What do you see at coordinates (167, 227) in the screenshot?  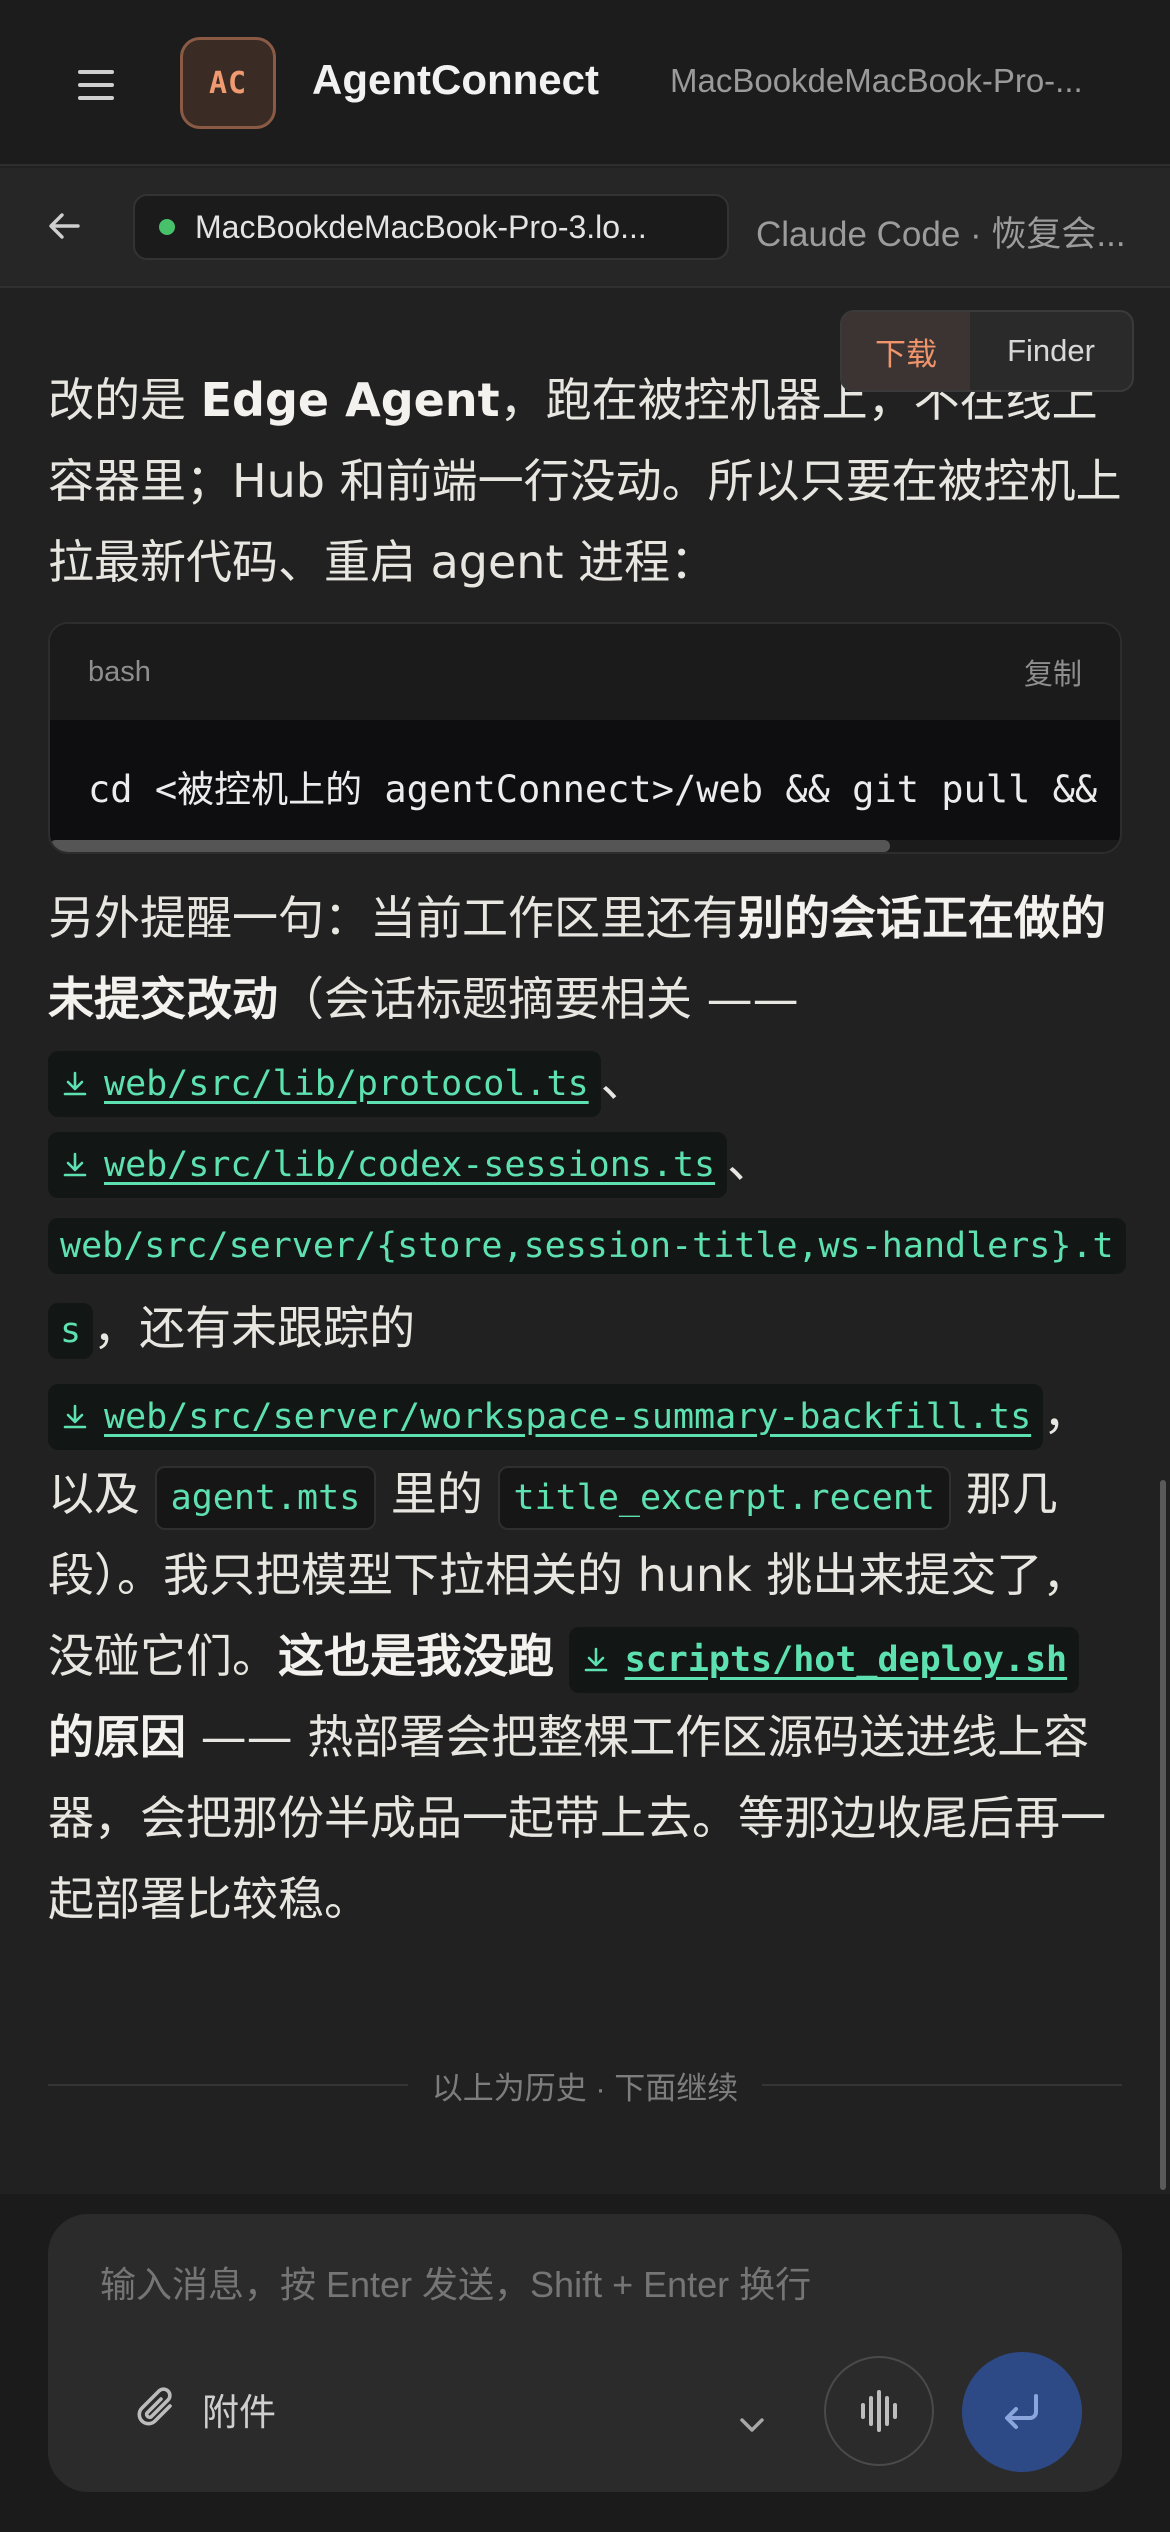 I see `status-dot` at bounding box center [167, 227].